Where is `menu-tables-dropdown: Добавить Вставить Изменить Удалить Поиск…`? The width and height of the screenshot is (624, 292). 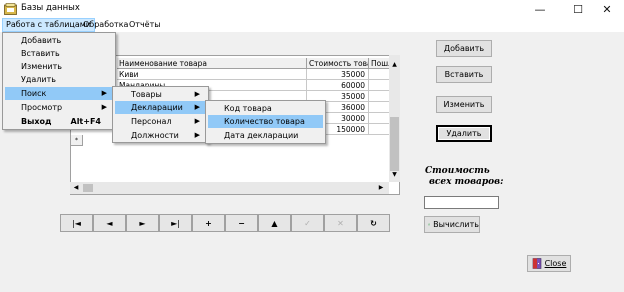 menu-tables-dropdown: Добавить Вставить Изменить Удалить Поиск… is located at coordinates (59, 81).